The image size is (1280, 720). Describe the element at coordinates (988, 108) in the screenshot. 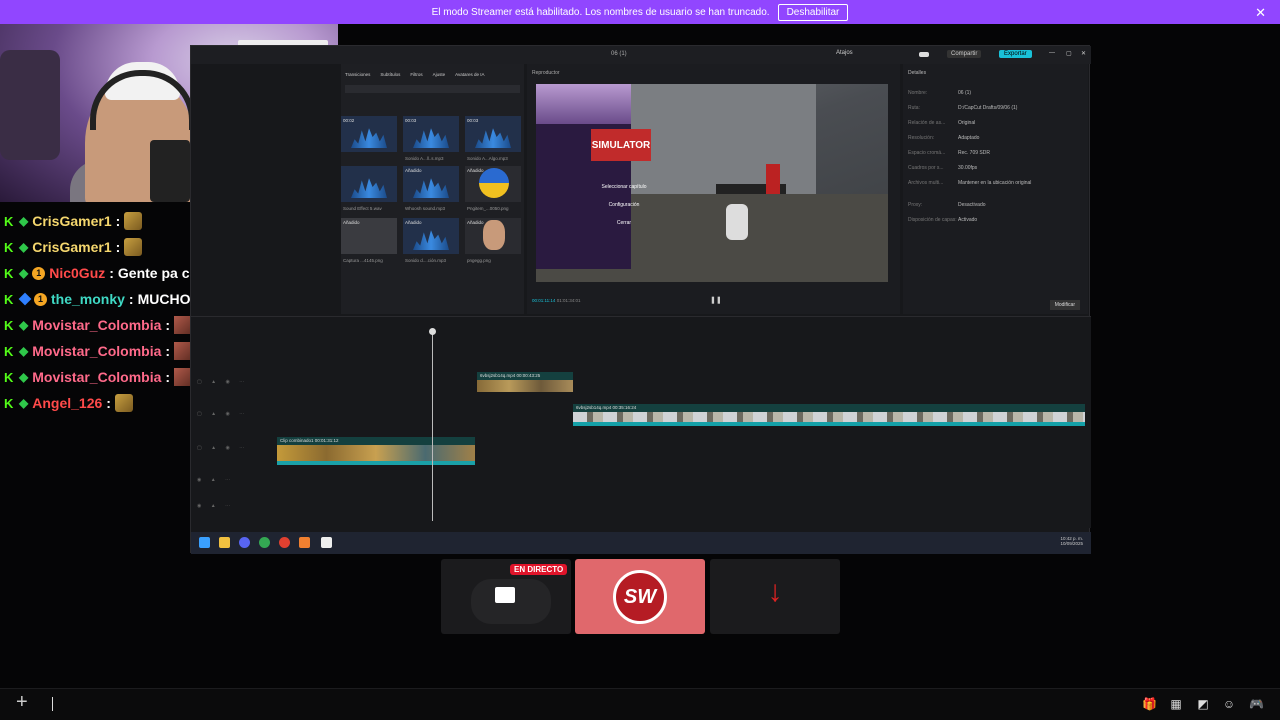

I see `details-value: D:/CapCut Drafts/09/06 (1)` at that location.